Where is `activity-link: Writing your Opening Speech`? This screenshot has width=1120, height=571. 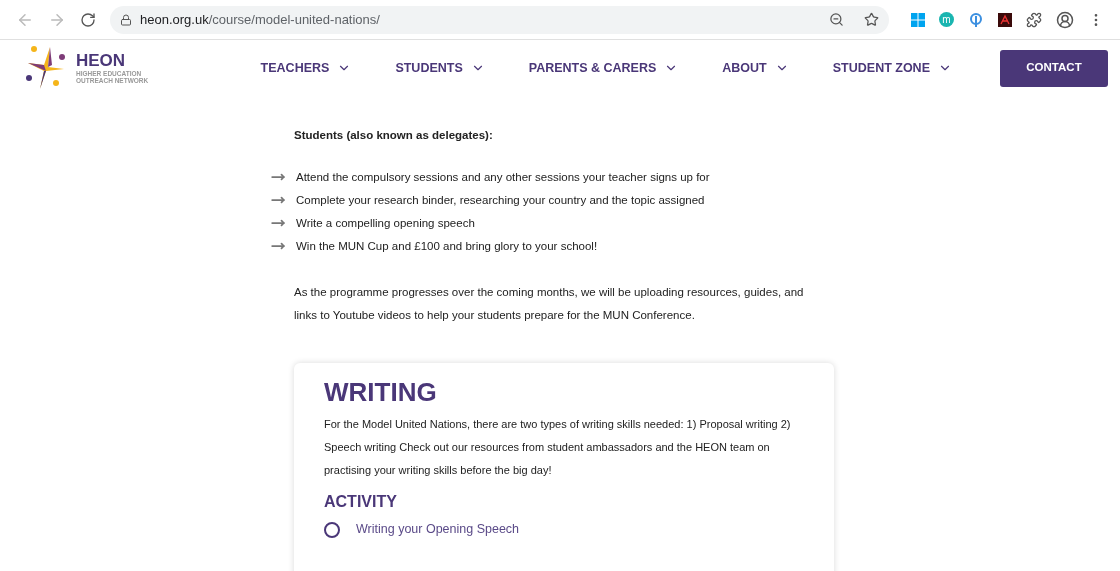
activity-link: Writing your Opening Speech is located at coordinates (438, 529).